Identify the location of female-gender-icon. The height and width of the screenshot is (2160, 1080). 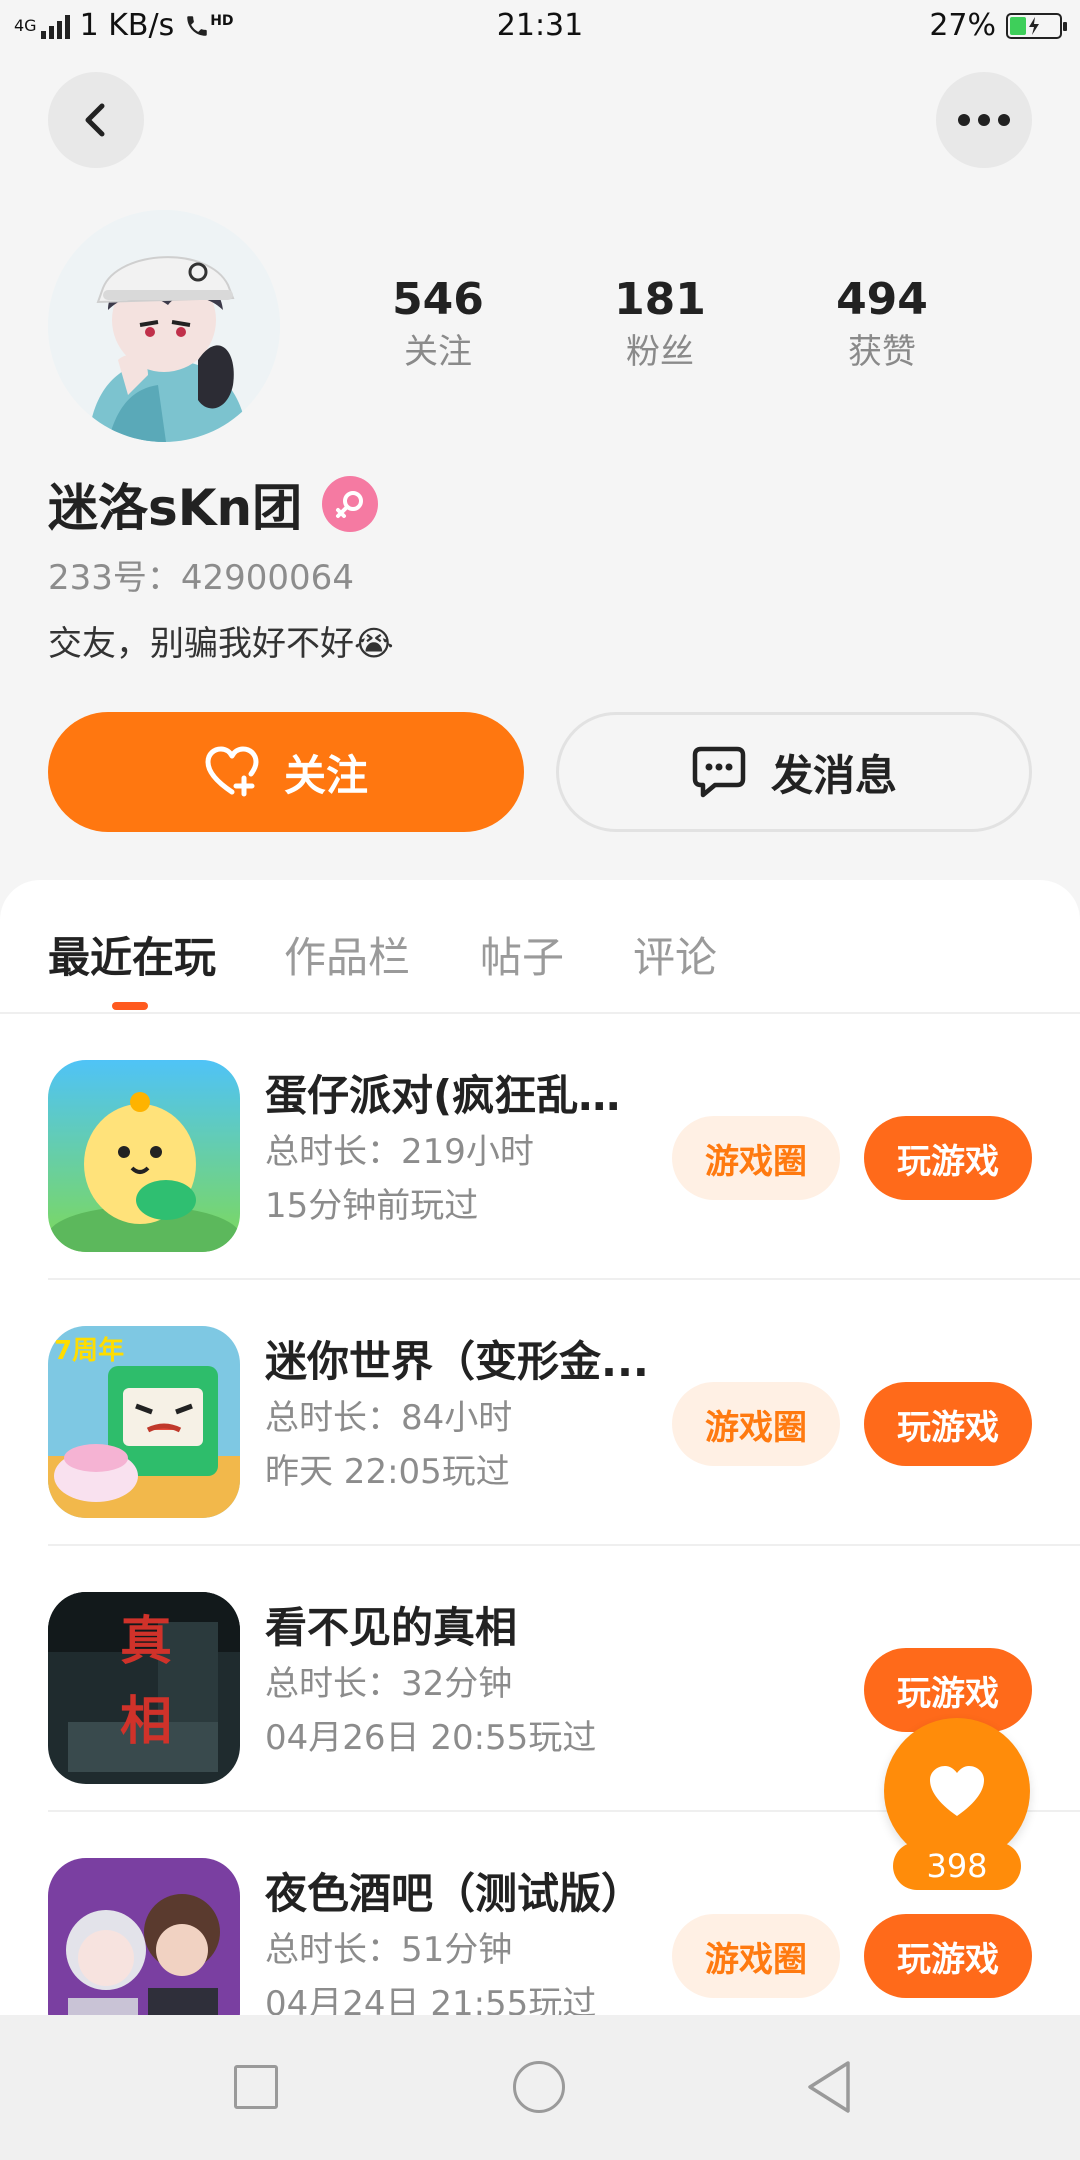
(350, 504).